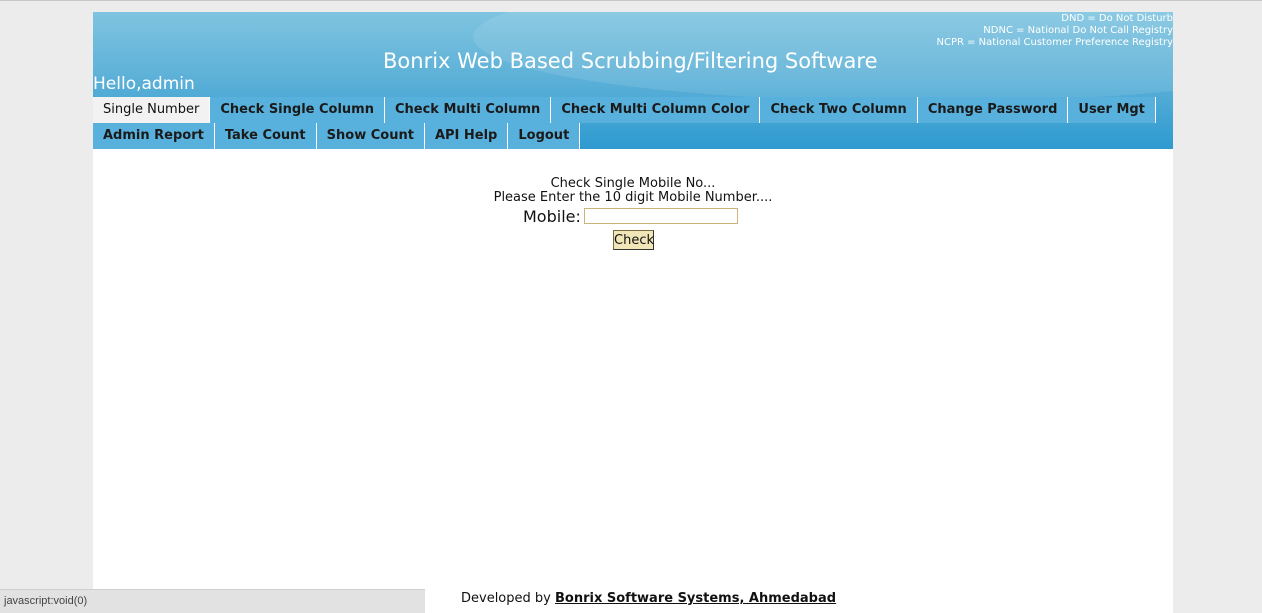 The height and width of the screenshot is (613, 1262). I want to click on tab-show-count: Show Count, so click(370, 136).